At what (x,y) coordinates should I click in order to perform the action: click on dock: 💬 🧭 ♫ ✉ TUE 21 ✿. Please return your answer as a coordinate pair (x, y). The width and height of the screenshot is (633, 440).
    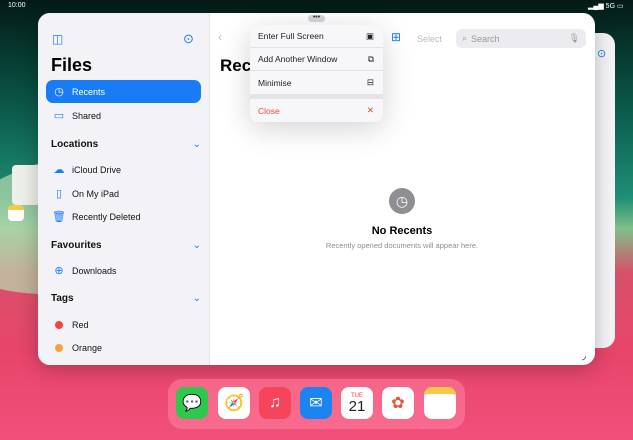
    Looking at the image, I should click on (316, 404).